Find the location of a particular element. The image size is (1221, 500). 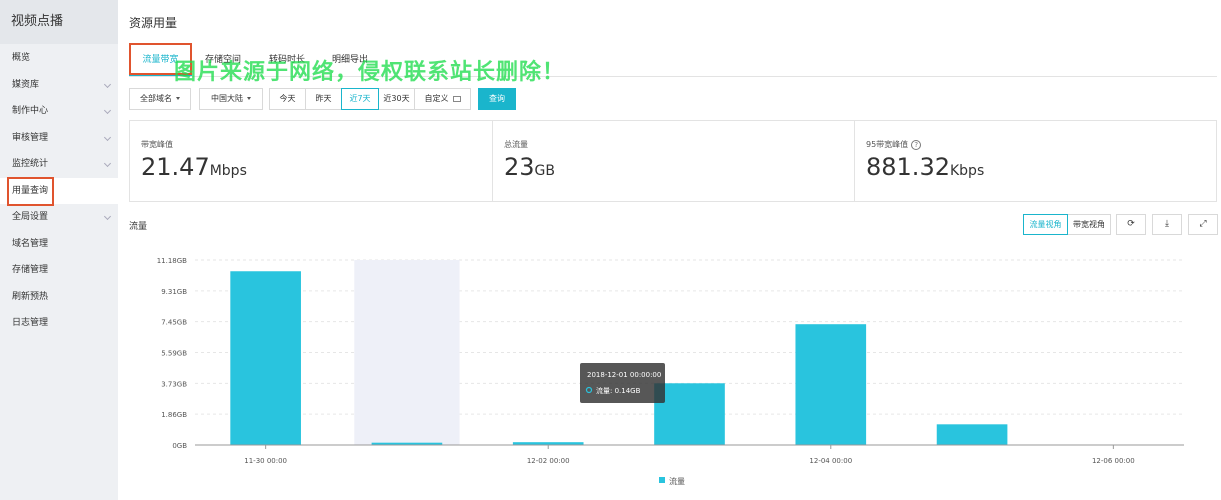

fullscreen-icon: ⤢ is located at coordinates (1203, 224).